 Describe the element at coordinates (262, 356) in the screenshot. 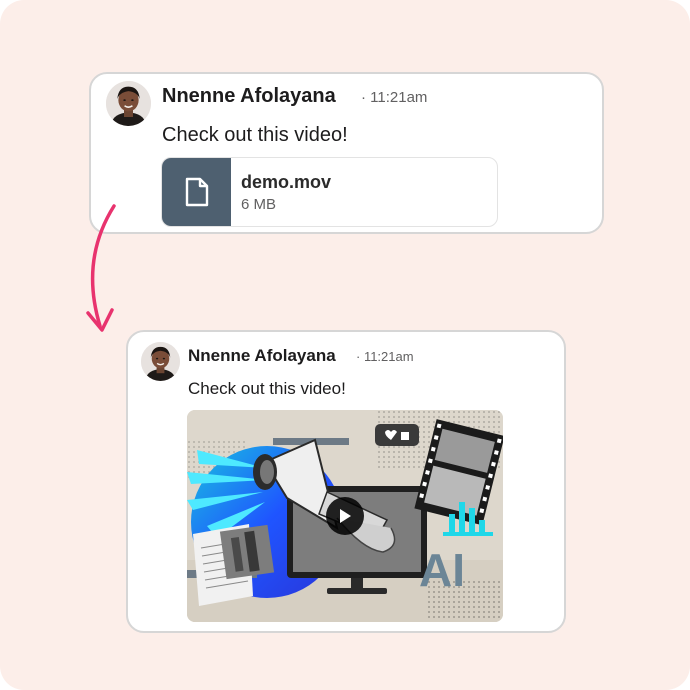

I see `author-name: Nnenne Afolayana` at that location.